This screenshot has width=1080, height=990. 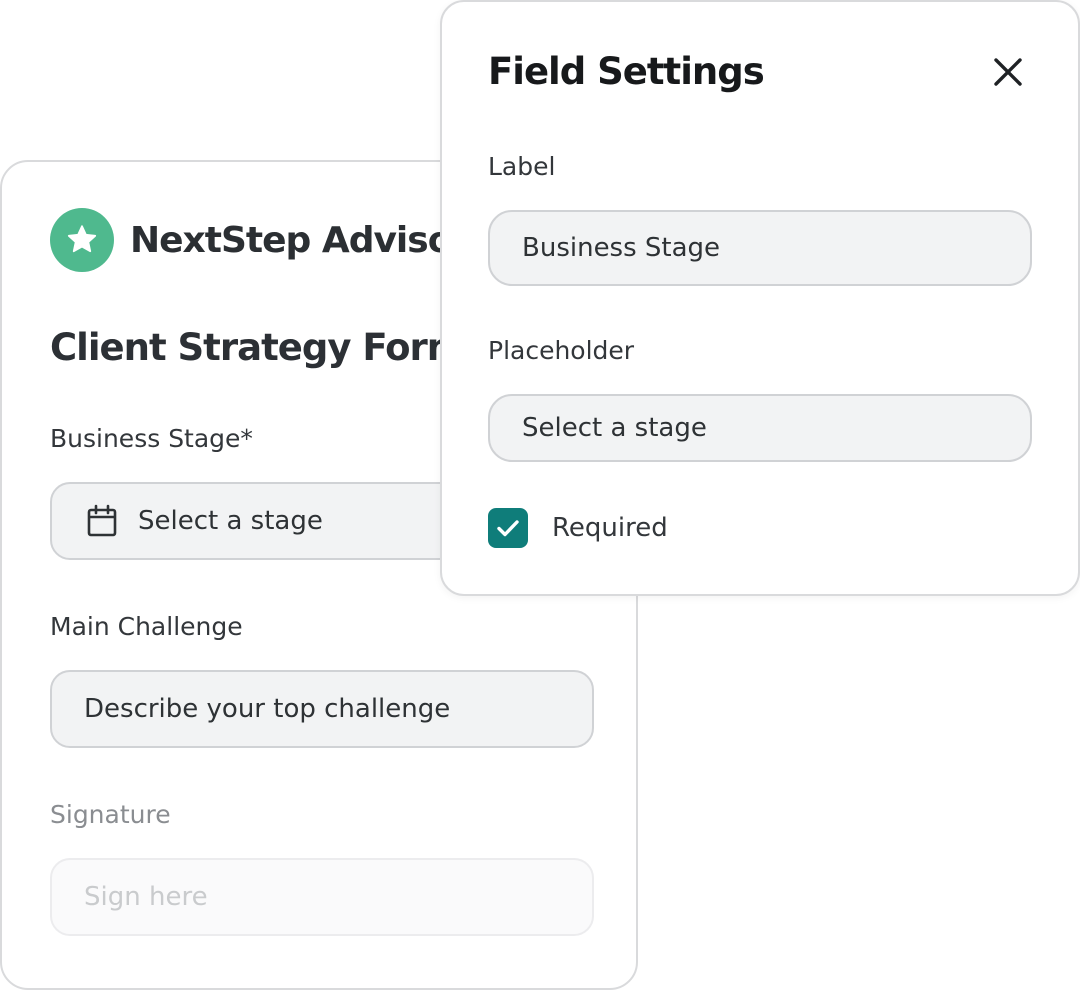 What do you see at coordinates (82, 240) in the screenshot?
I see `star-logo-icon` at bounding box center [82, 240].